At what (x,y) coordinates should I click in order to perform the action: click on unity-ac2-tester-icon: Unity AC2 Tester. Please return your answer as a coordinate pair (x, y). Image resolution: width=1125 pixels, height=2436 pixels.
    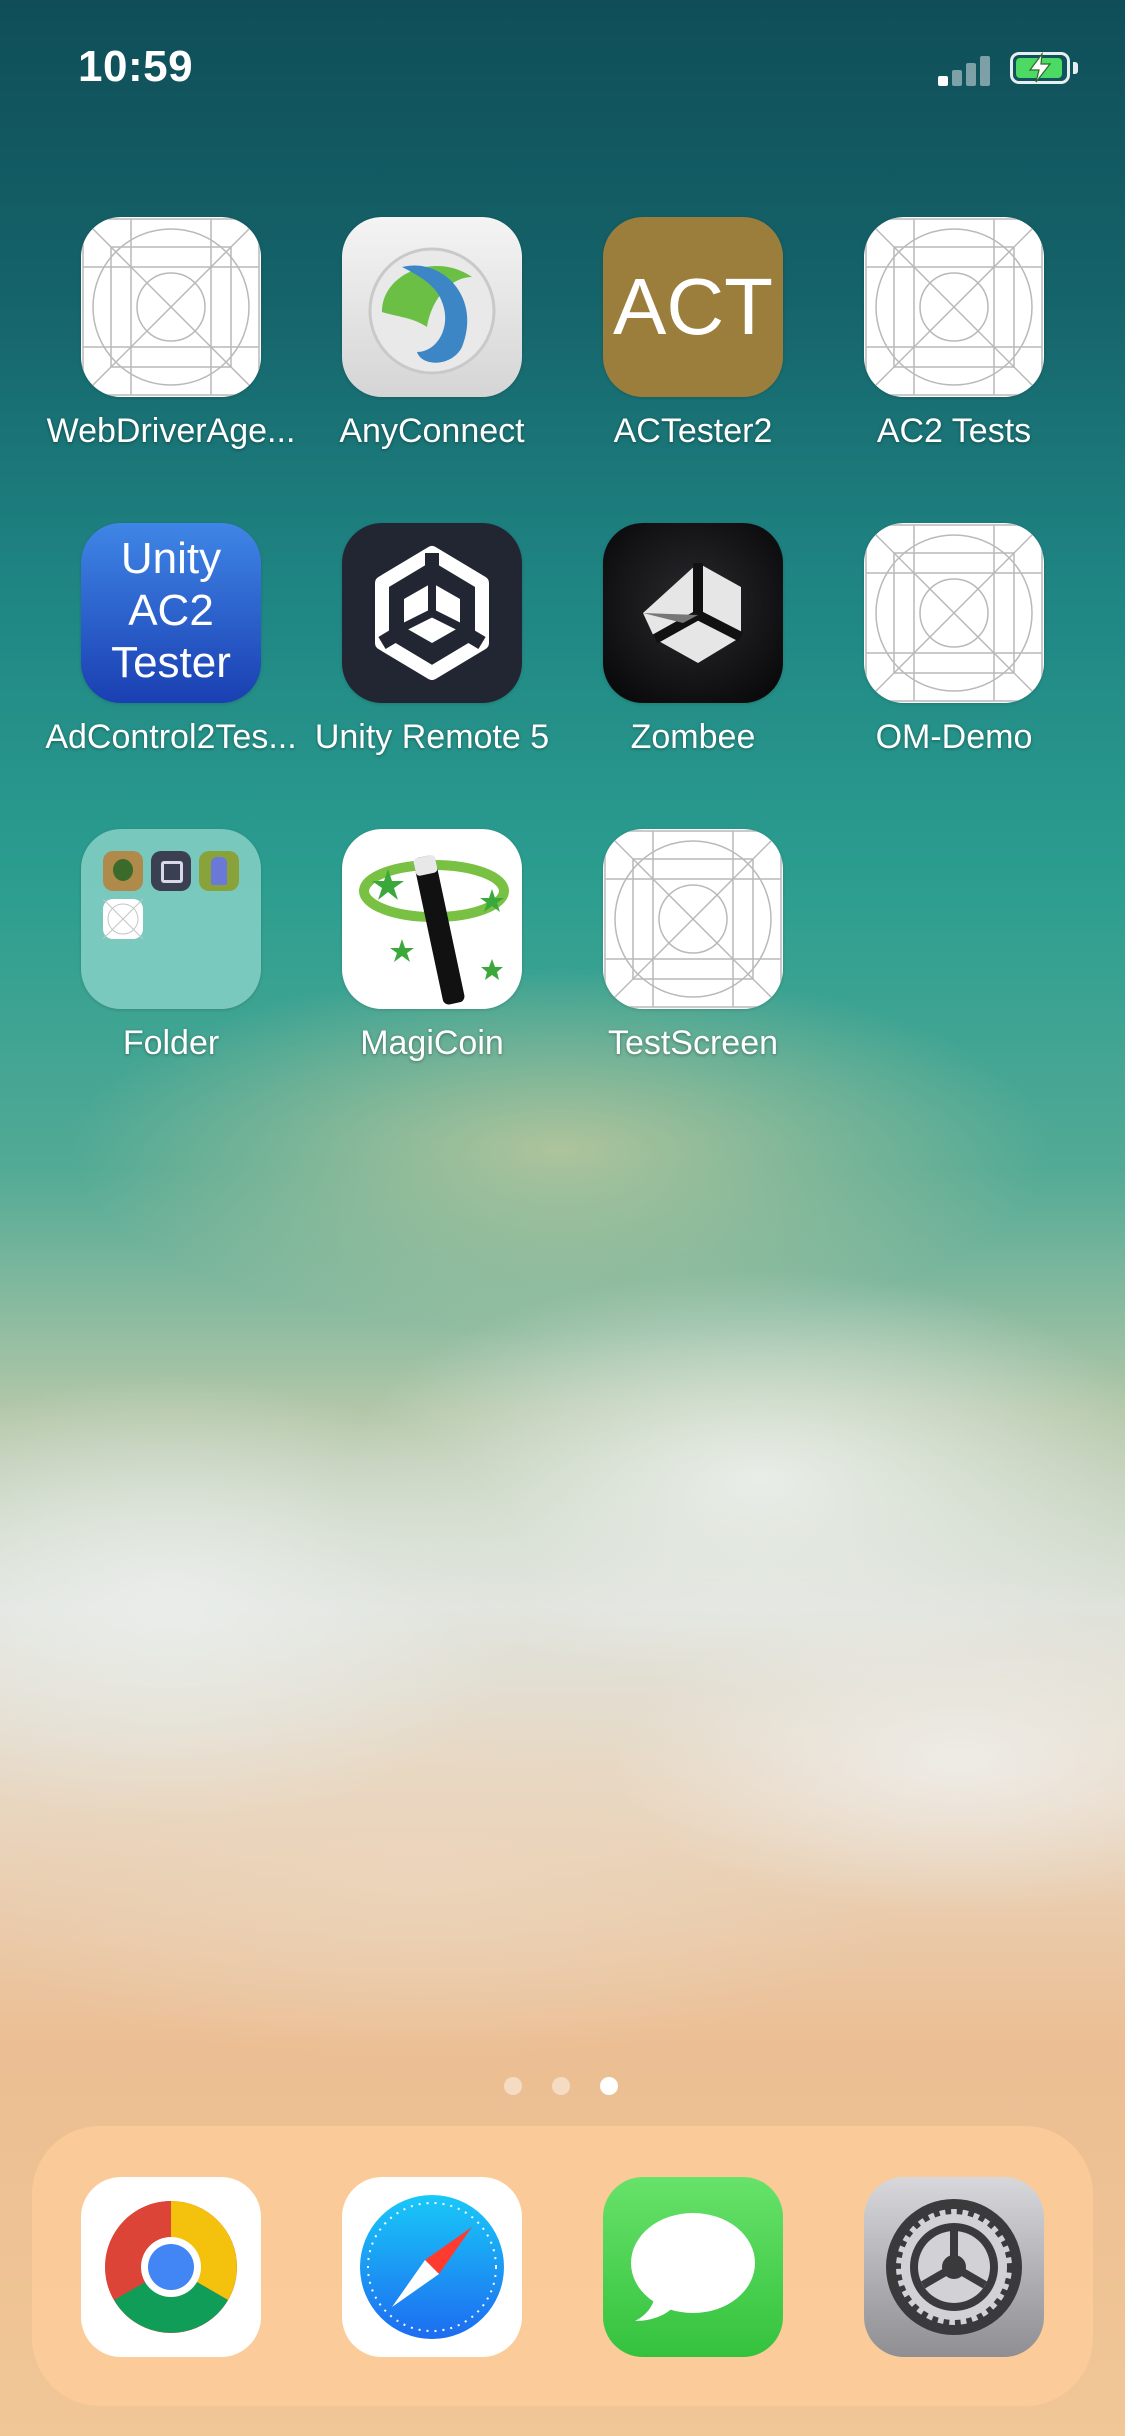
    Looking at the image, I should click on (171, 613).